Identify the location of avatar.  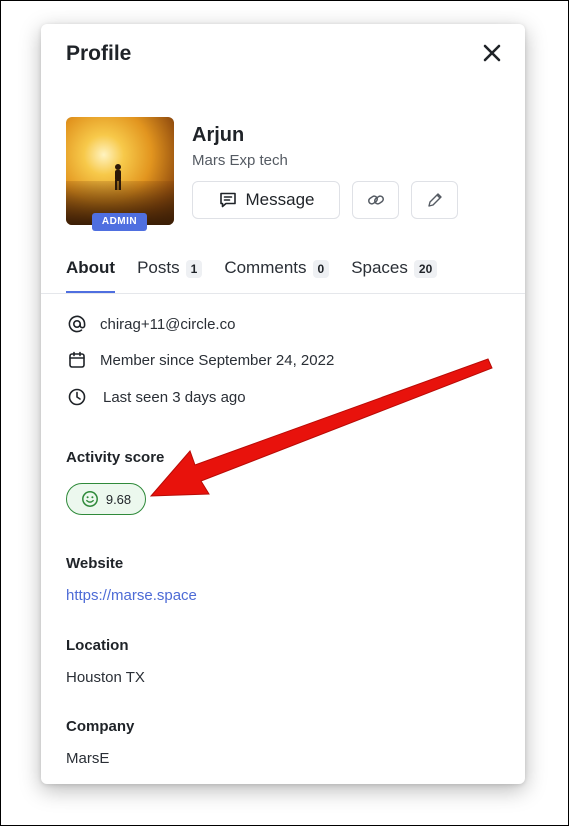
(120, 171).